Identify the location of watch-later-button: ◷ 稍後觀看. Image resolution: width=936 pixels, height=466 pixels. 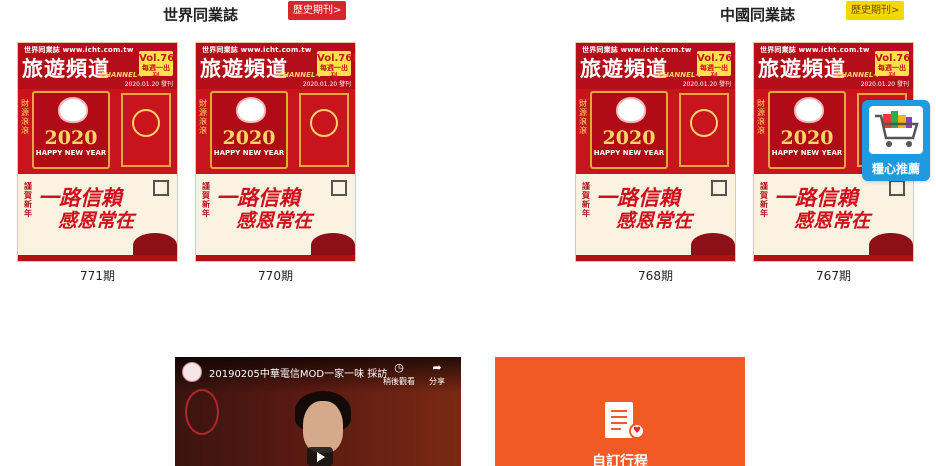
(399, 374).